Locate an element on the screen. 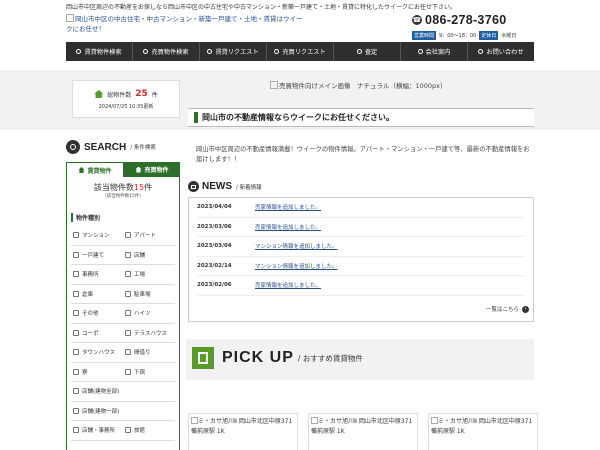 The width and height of the screenshot is (600, 450). match-count-unit: 件 is located at coordinates (148, 187).